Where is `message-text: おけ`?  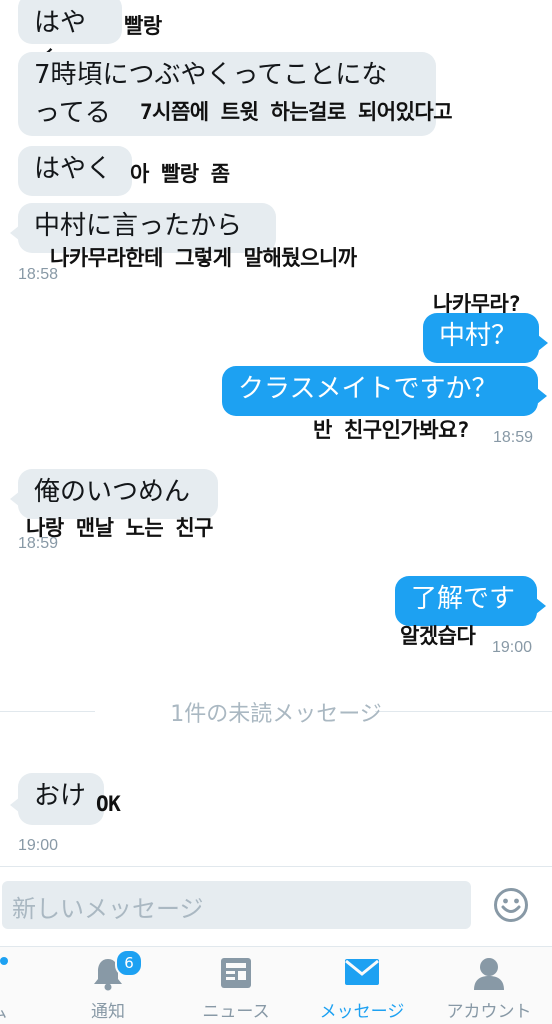 message-text: おけ is located at coordinates (60, 796).